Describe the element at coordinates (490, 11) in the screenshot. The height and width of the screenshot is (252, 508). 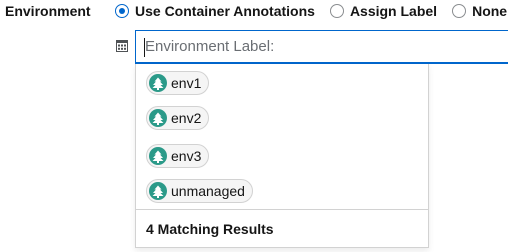
I see `radio-label: None` at that location.